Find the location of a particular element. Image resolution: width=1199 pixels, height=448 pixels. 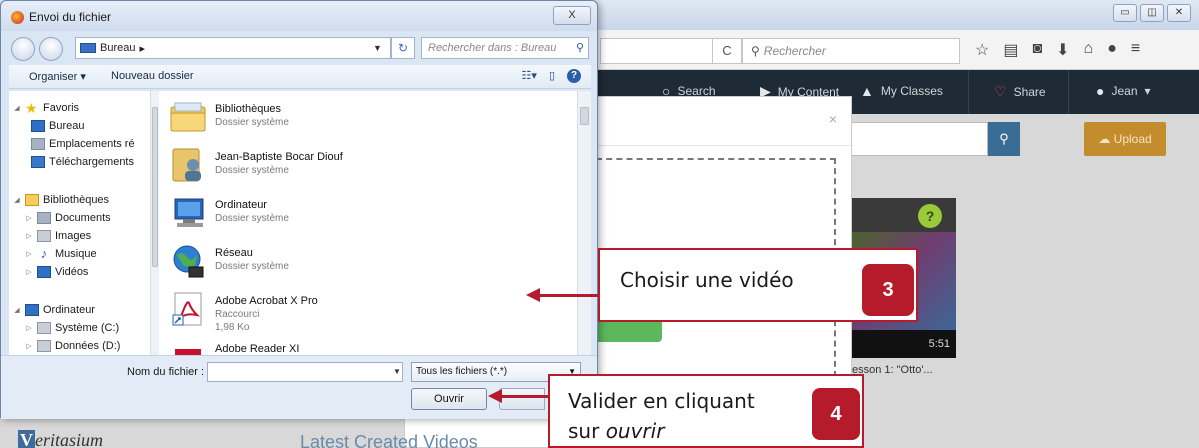

callout-4-line2-prefix: sur is located at coordinates (587, 431).